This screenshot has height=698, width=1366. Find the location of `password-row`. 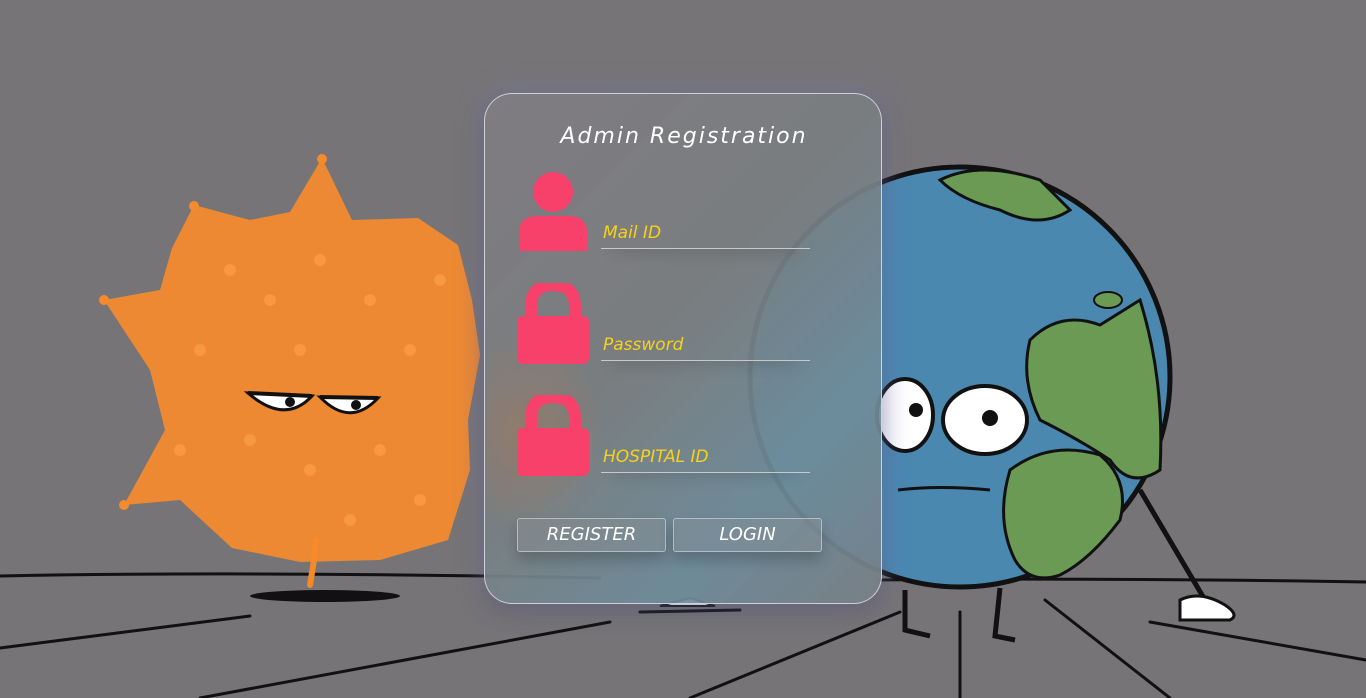

password-row is located at coordinates (667, 325).